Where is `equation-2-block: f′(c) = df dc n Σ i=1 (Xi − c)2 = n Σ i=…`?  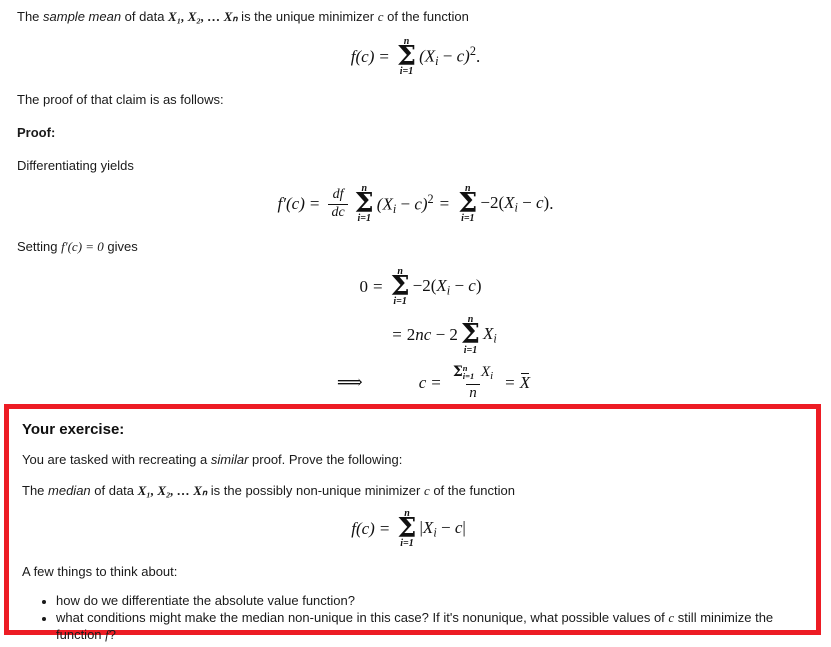
equation-2-block: f′(c) = df dc n Σ i=1 (Xi − c)2 = n Σ i=… is located at coordinates (415, 204).